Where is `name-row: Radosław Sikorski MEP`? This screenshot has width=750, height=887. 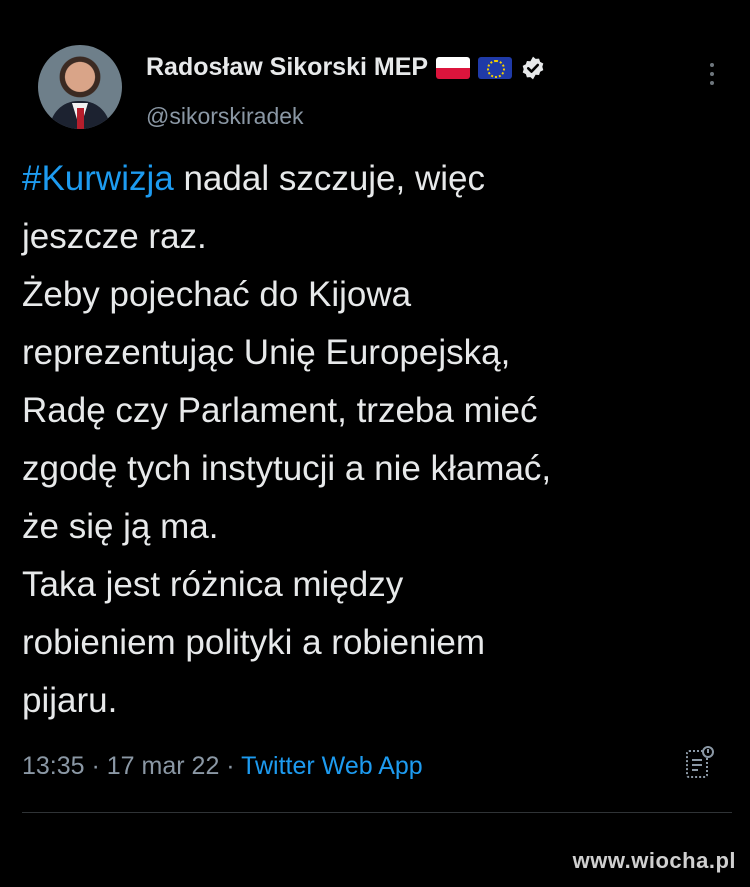
name-row: Radosław Sikorski MEP is located at coordinates (346, 67).